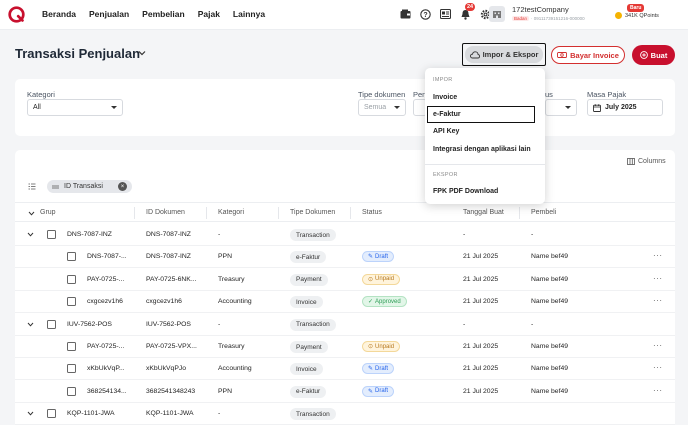  What do you see at coordinates (231, 212) in the screenshot?
I see `column-header-kategori: Kategori` at bounding box center [231, 212].